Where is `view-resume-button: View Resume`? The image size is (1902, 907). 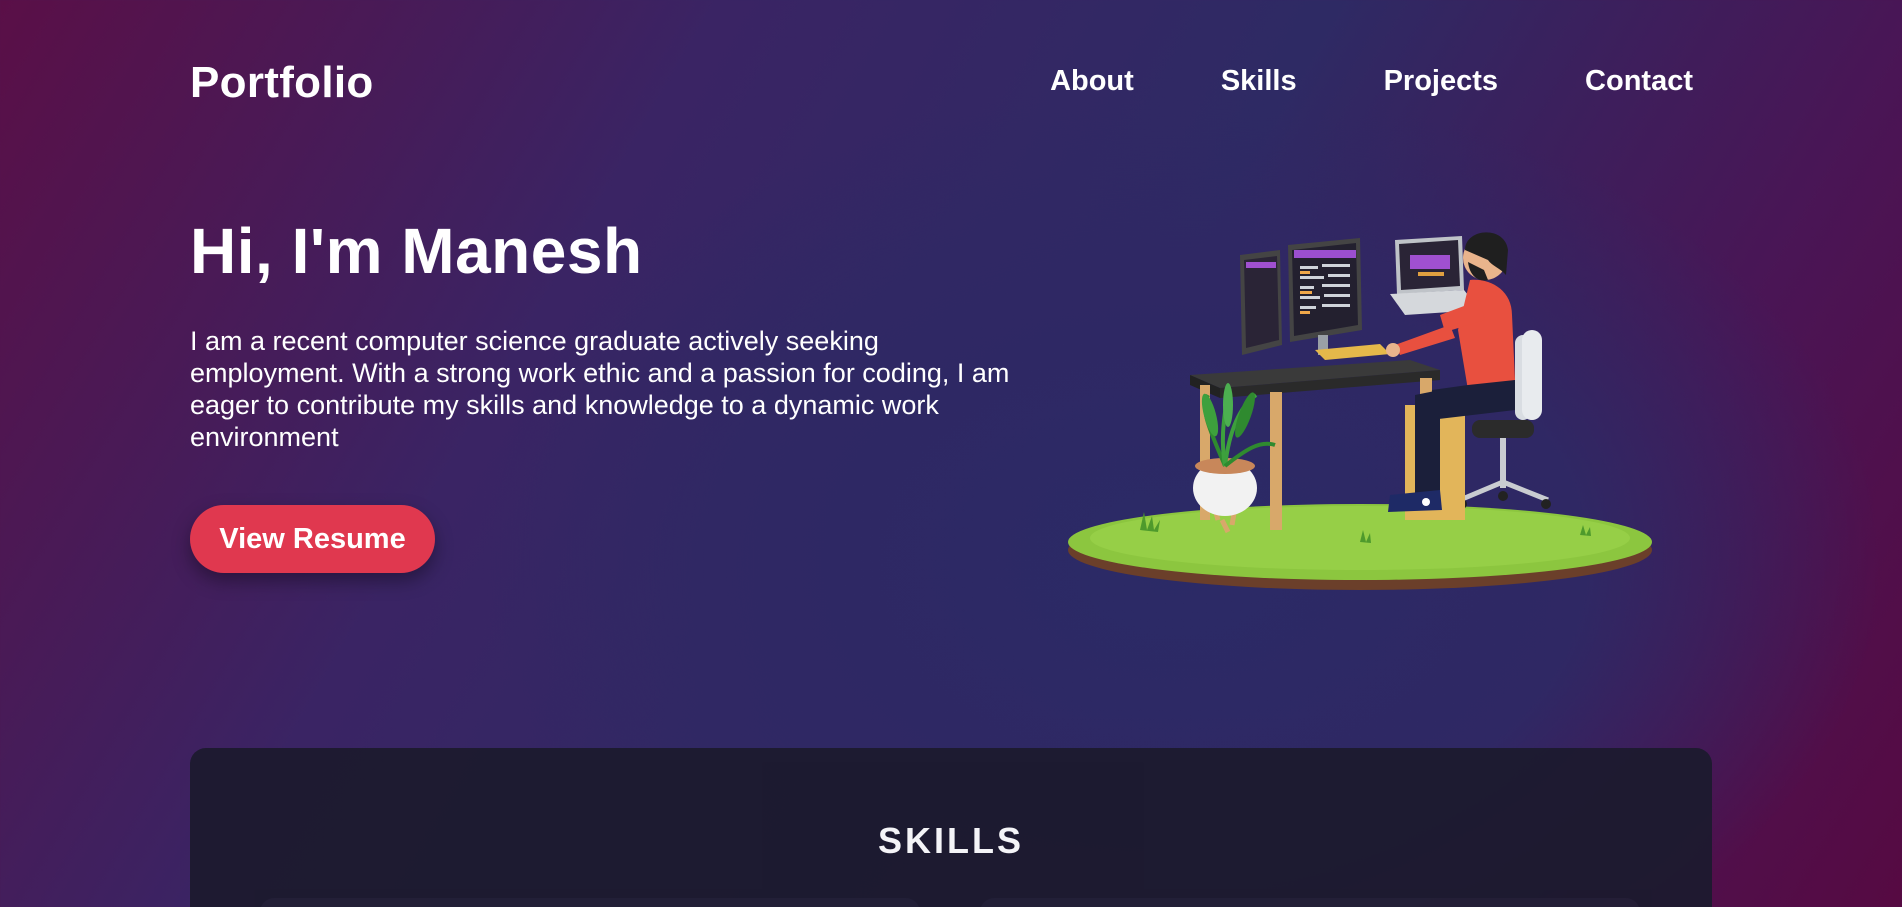 view-resume-button: View Resume is located at coordinates (312, 539).